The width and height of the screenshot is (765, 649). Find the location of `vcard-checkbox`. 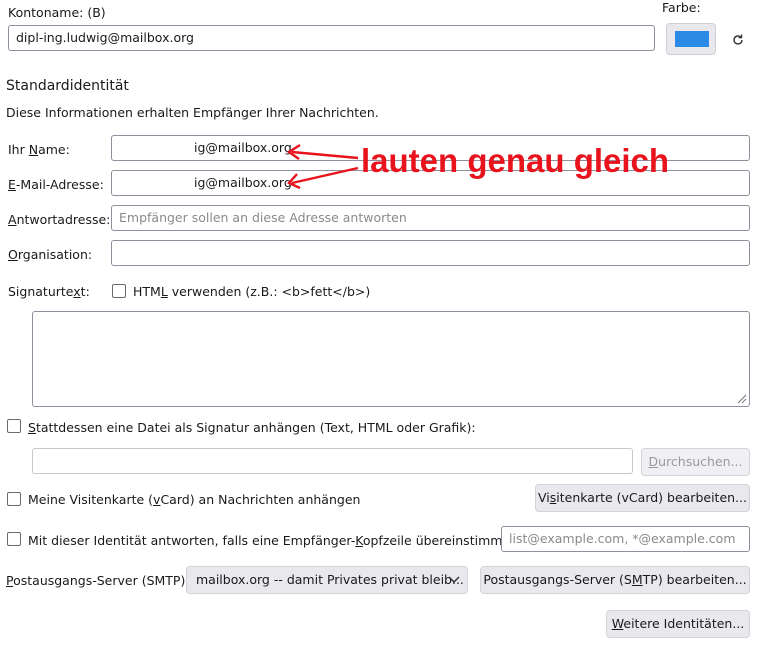

vcard-checkbox is located at coordinates (14, 499).